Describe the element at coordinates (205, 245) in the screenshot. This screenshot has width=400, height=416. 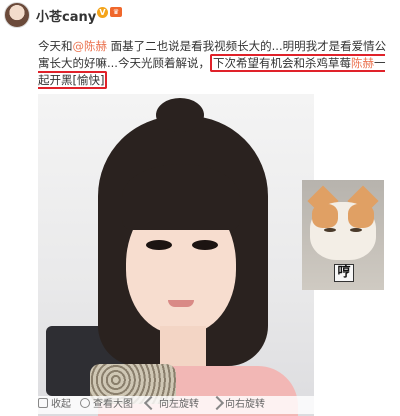
I see `right-eye-shape` at that location.